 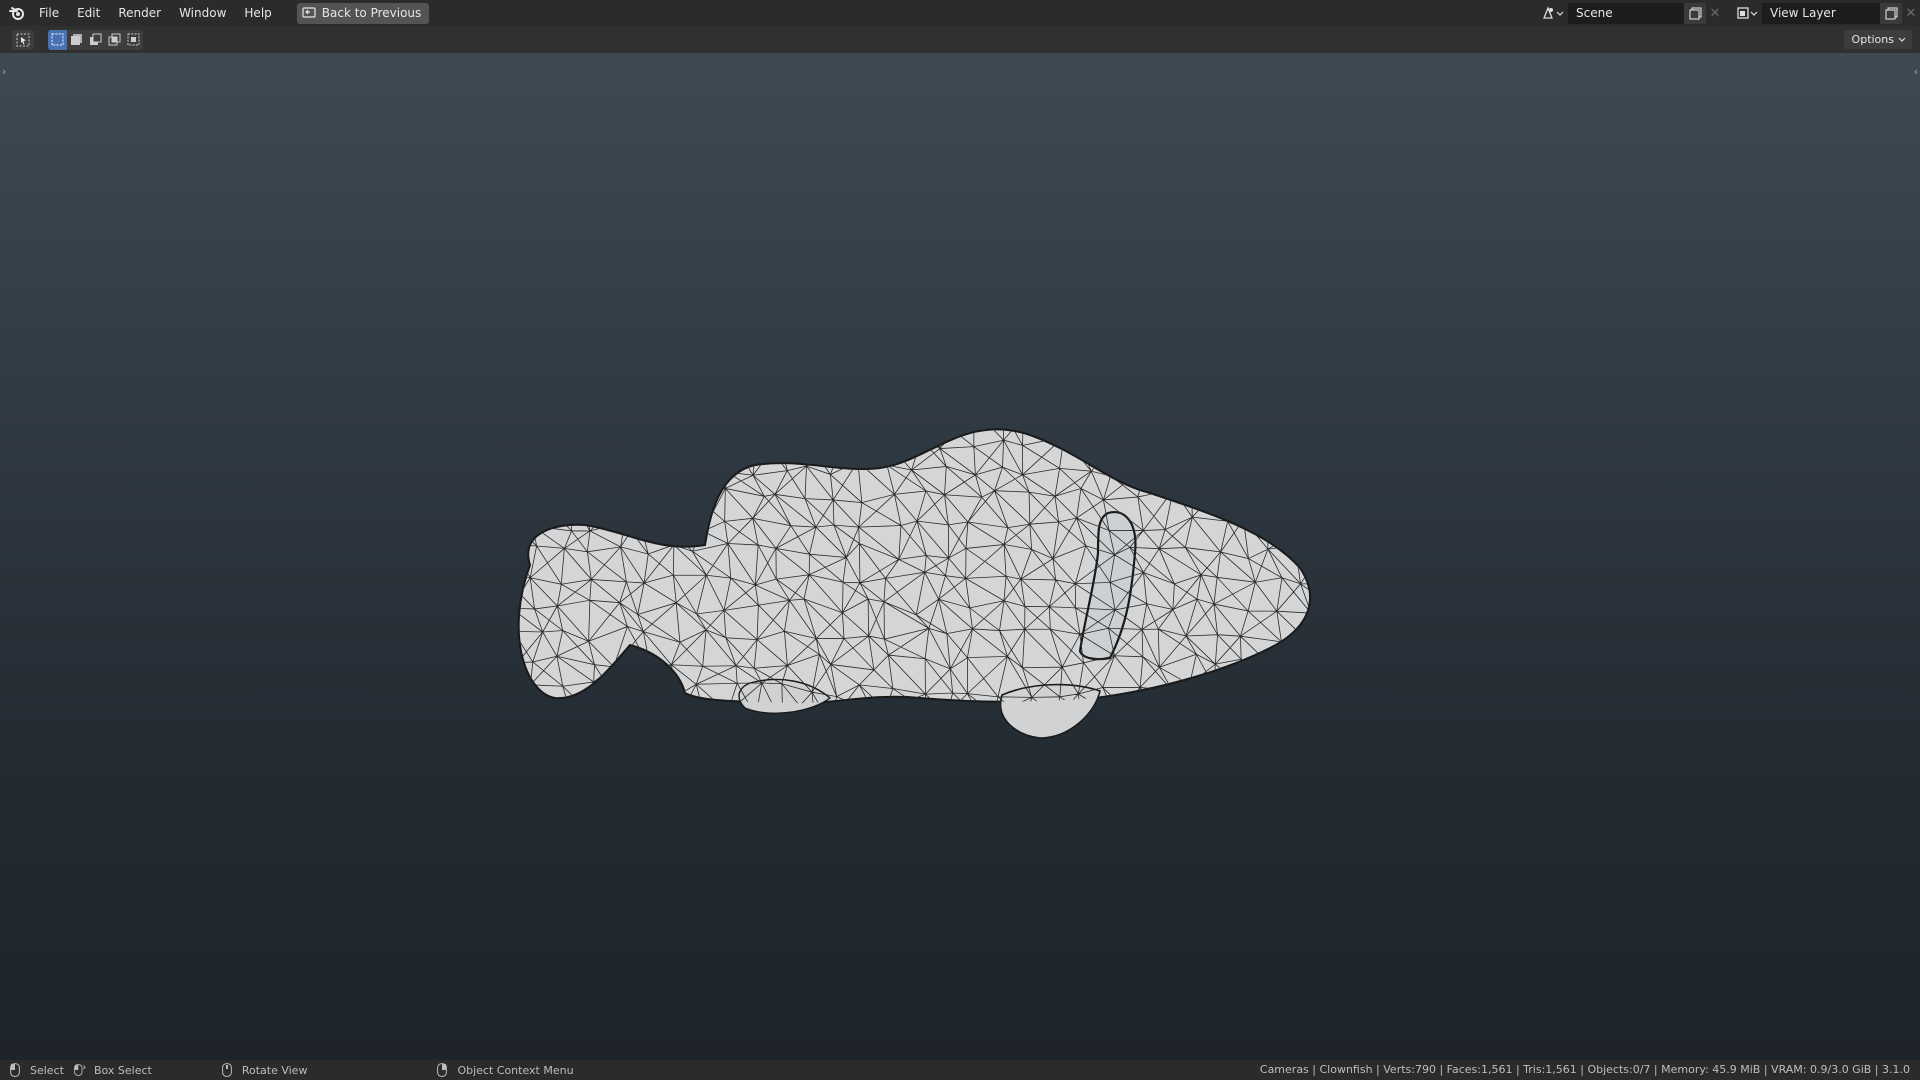 I want to click on select-tool-icon, so click(x=23, y=39).